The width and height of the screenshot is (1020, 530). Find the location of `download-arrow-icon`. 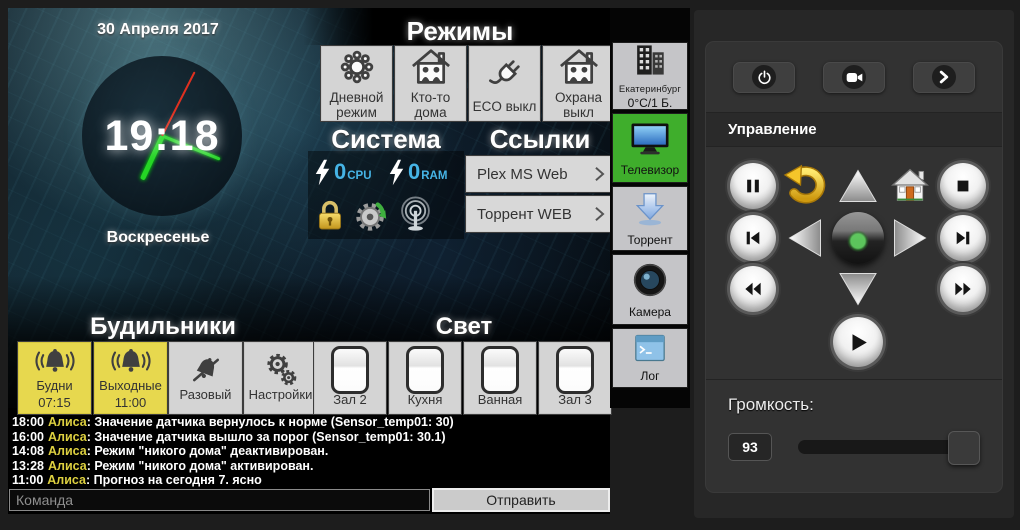

download-arrow-icon is located at coordinates (650, 211).